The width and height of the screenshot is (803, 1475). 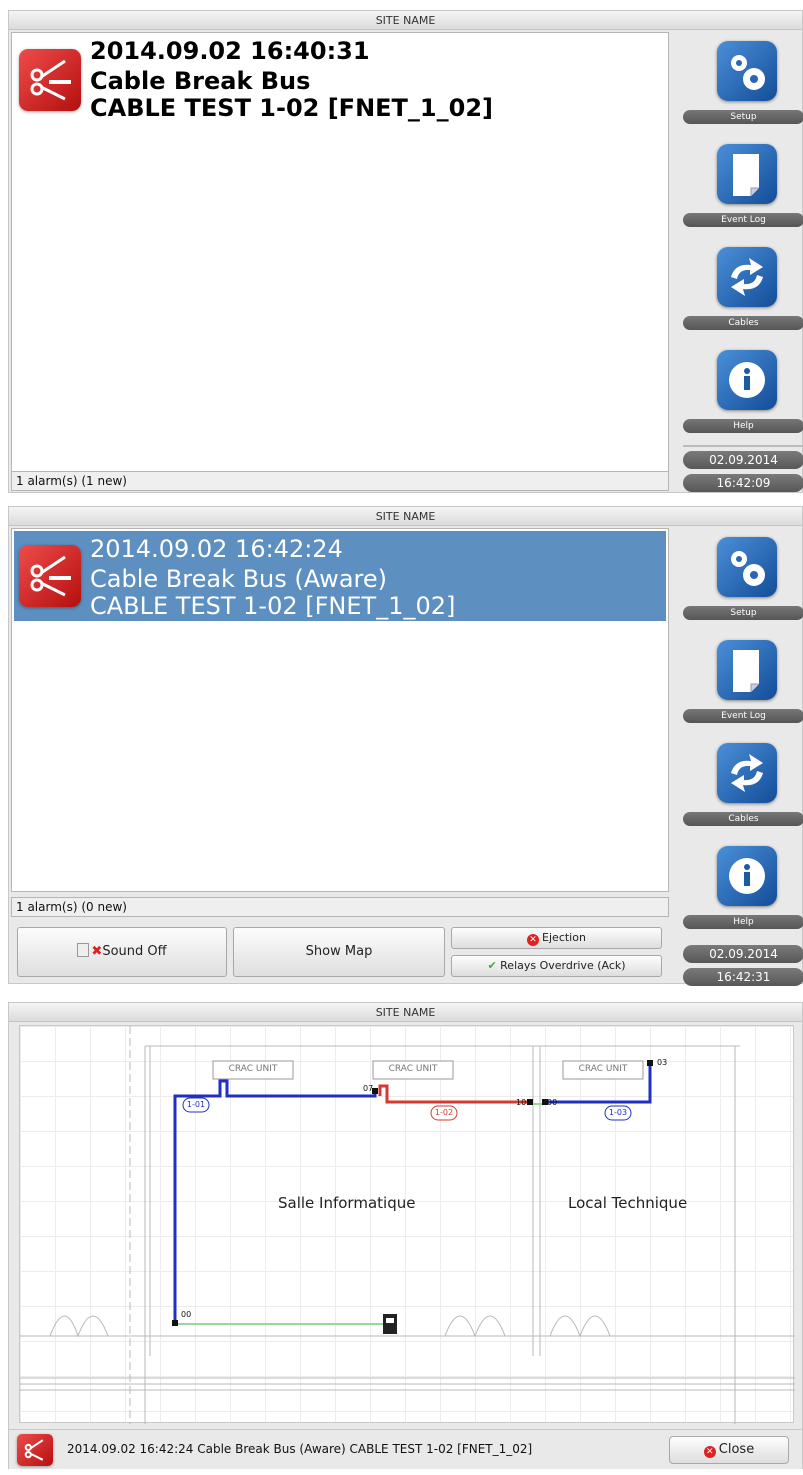 I want to click on show-map-label: Show Map, so click(x=339, y=951).